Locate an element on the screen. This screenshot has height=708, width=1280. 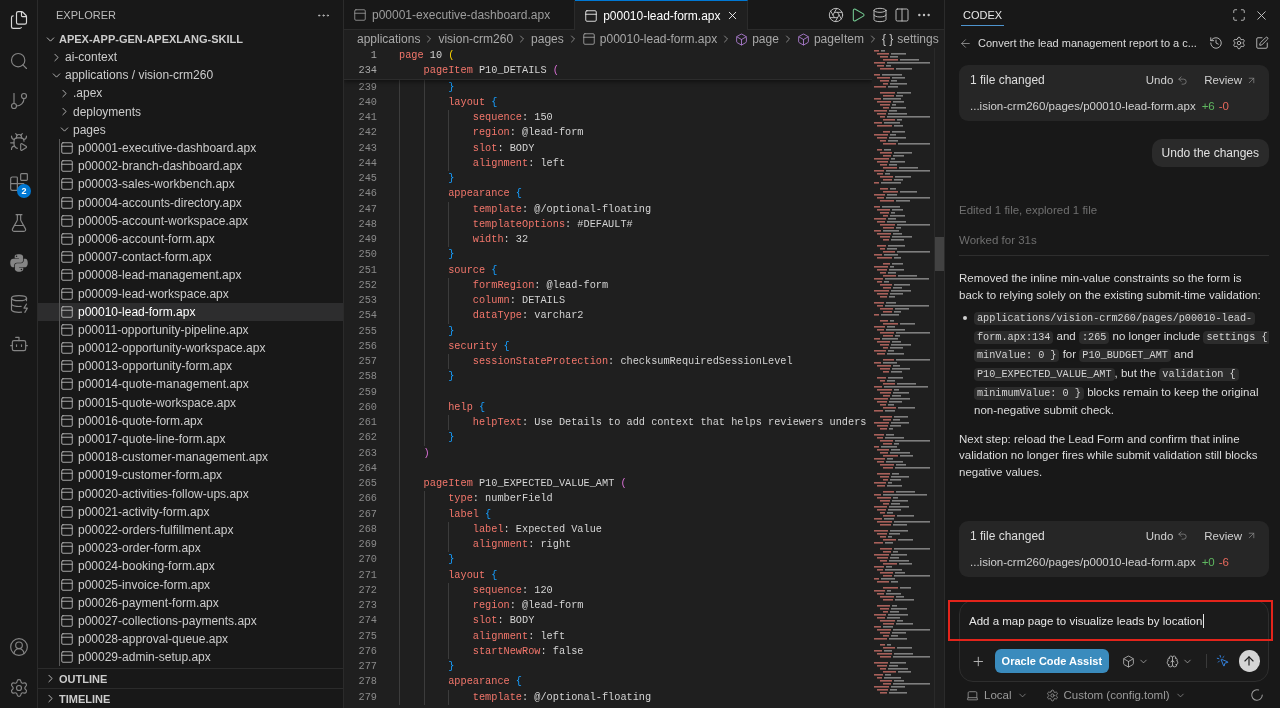
file-item: p00029-admin-setup.apx is located at coordinates (190, 657).